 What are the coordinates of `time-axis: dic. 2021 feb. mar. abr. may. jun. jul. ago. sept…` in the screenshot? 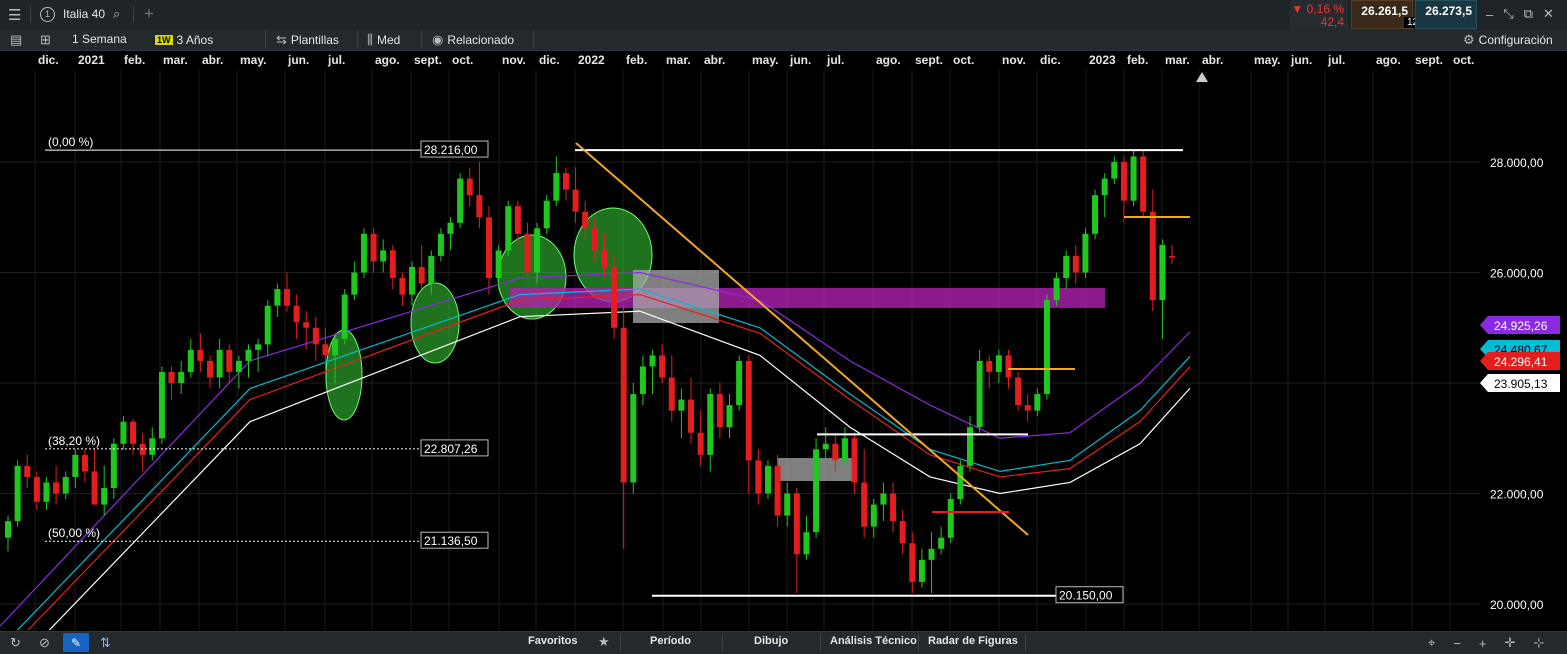 It's located at (783, 60).